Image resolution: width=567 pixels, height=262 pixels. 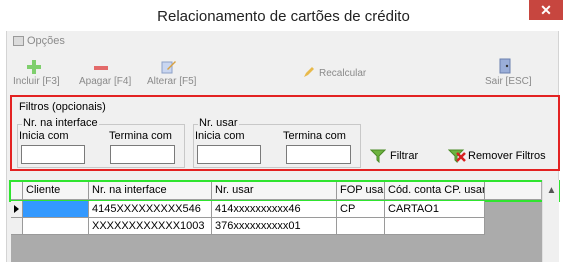 I want to click on exit-button: Sair [ESC], so click(x=508, y=71).